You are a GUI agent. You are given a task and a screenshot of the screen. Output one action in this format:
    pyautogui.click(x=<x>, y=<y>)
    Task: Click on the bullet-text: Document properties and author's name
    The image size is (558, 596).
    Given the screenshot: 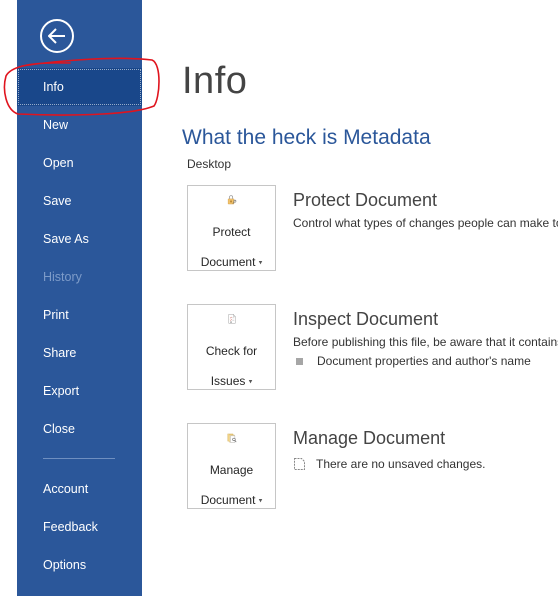 What is the action you would take?
    pyautogui.click(x=424, y=361)
    